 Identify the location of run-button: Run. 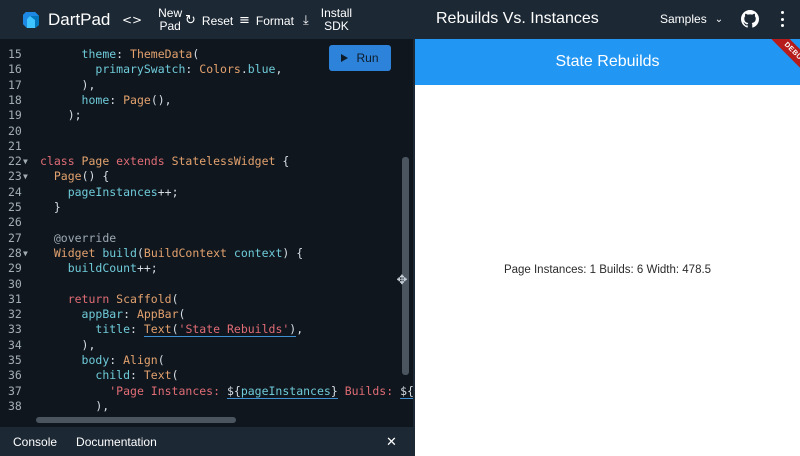
(360, 58).